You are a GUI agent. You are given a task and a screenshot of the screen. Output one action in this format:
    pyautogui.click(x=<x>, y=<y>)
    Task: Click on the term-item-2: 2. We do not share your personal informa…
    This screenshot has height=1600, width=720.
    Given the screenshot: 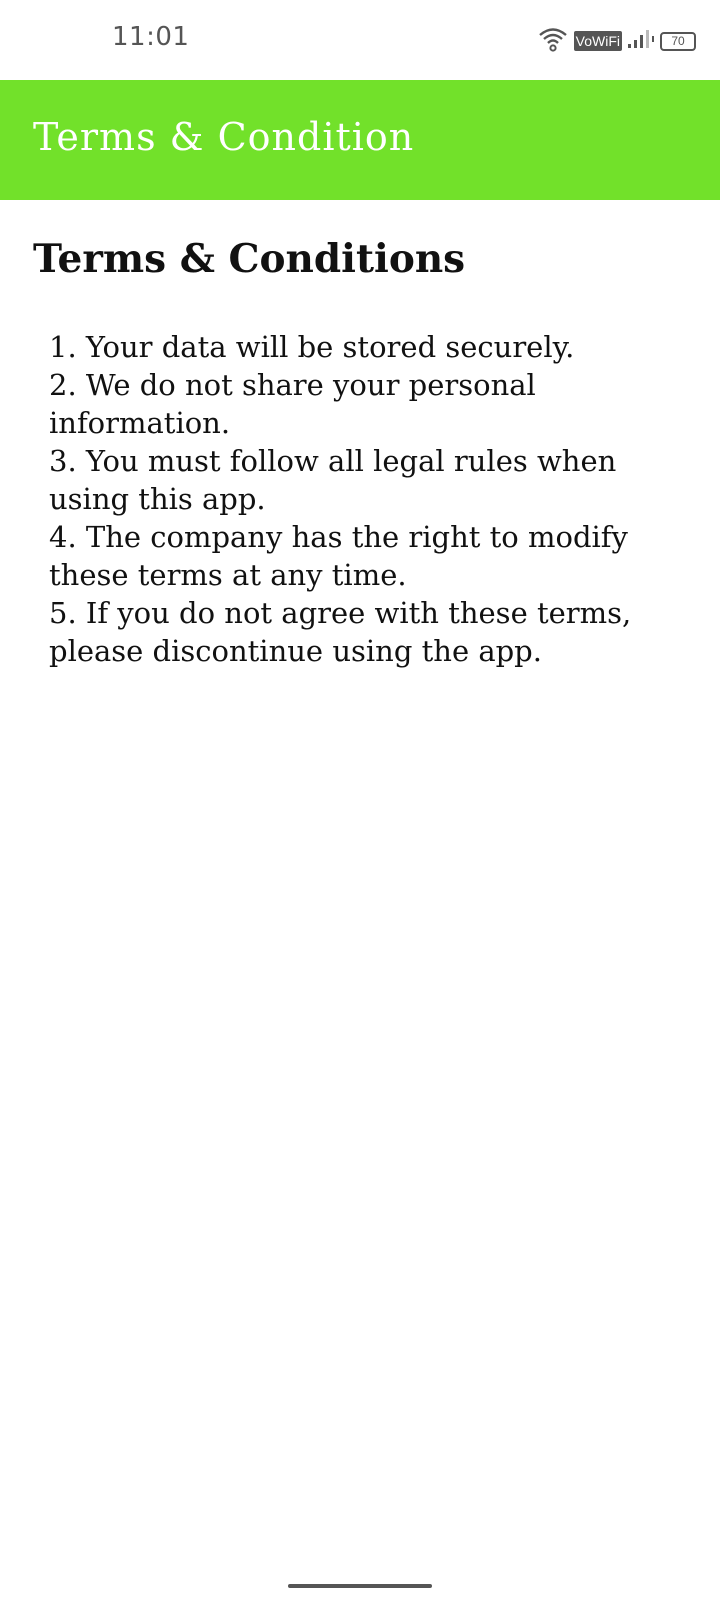 What is the action you would take?
    pyautogui.click(x=292, y=404)
    